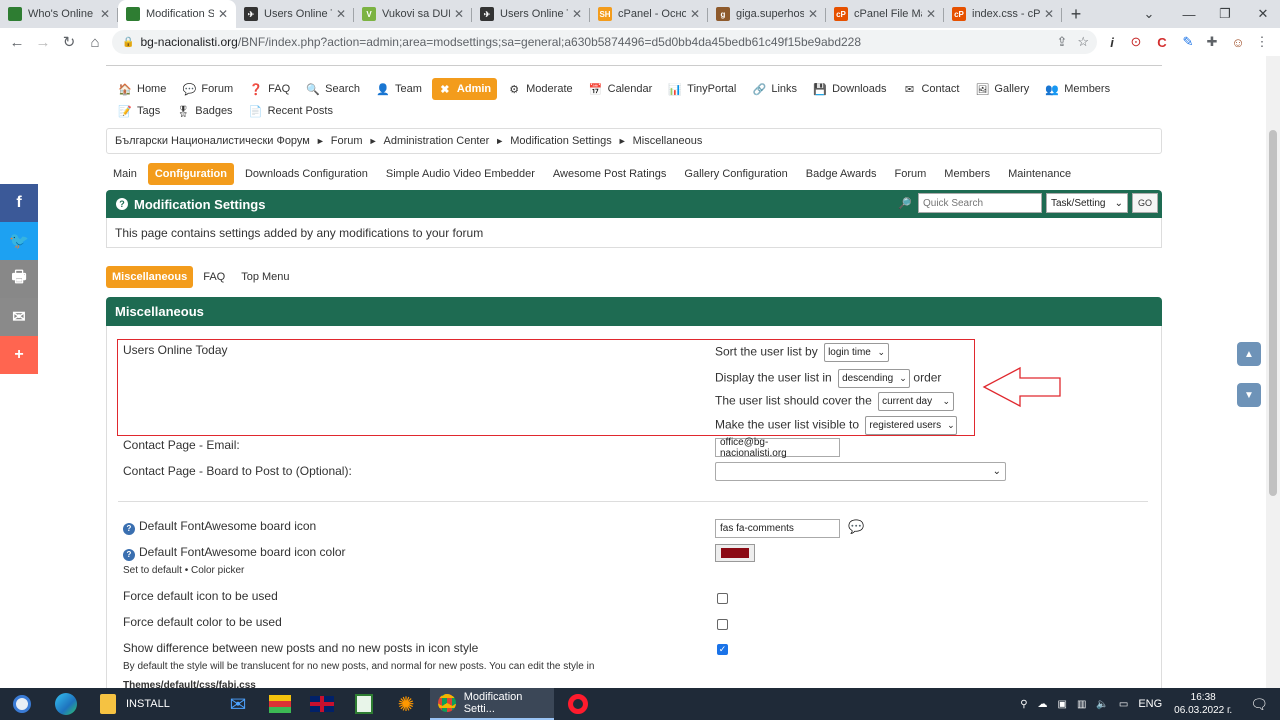 The height and width of the screenshot is (720, 1280). Describe the element at coordinates (95, 42) in the screenshot. I see `home-icon: ⌂` at that location.